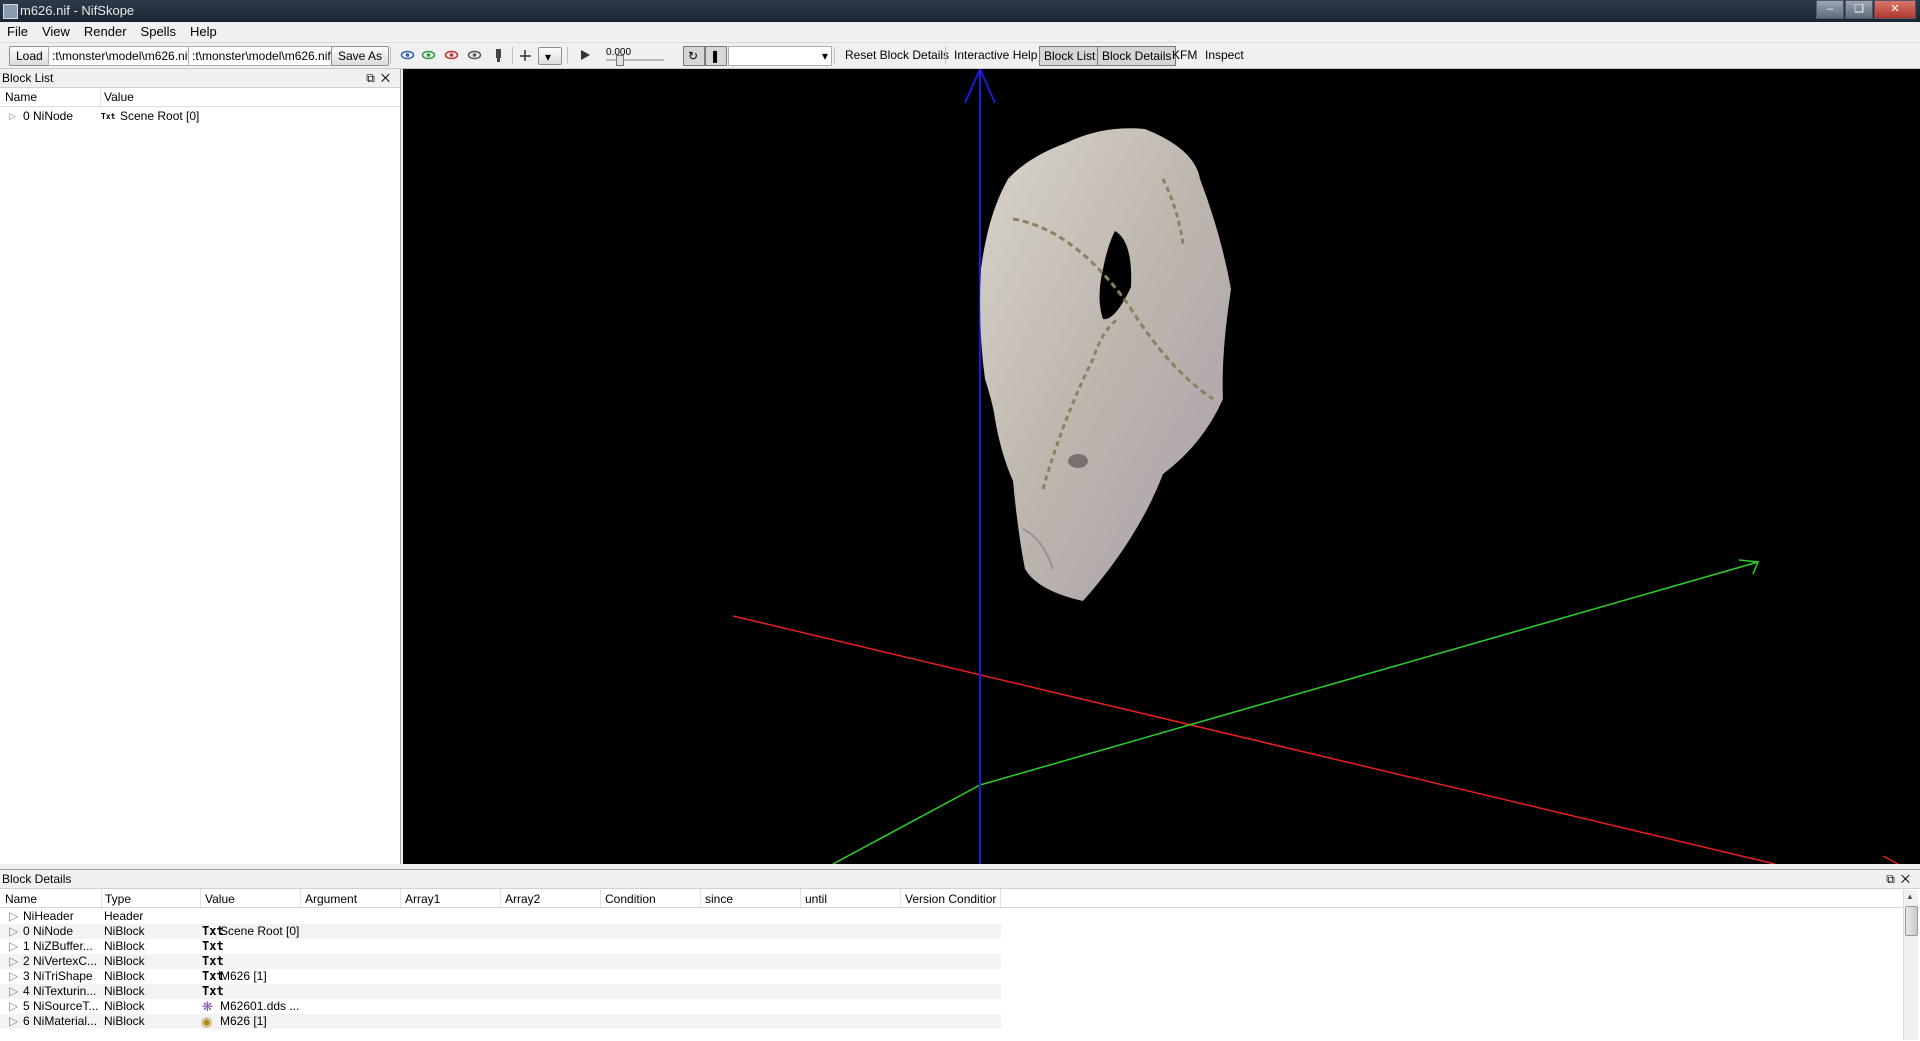  Describe the element at coordinates (37, 879) in the screenshot. I see `block-details-title: Block Details` at that location.